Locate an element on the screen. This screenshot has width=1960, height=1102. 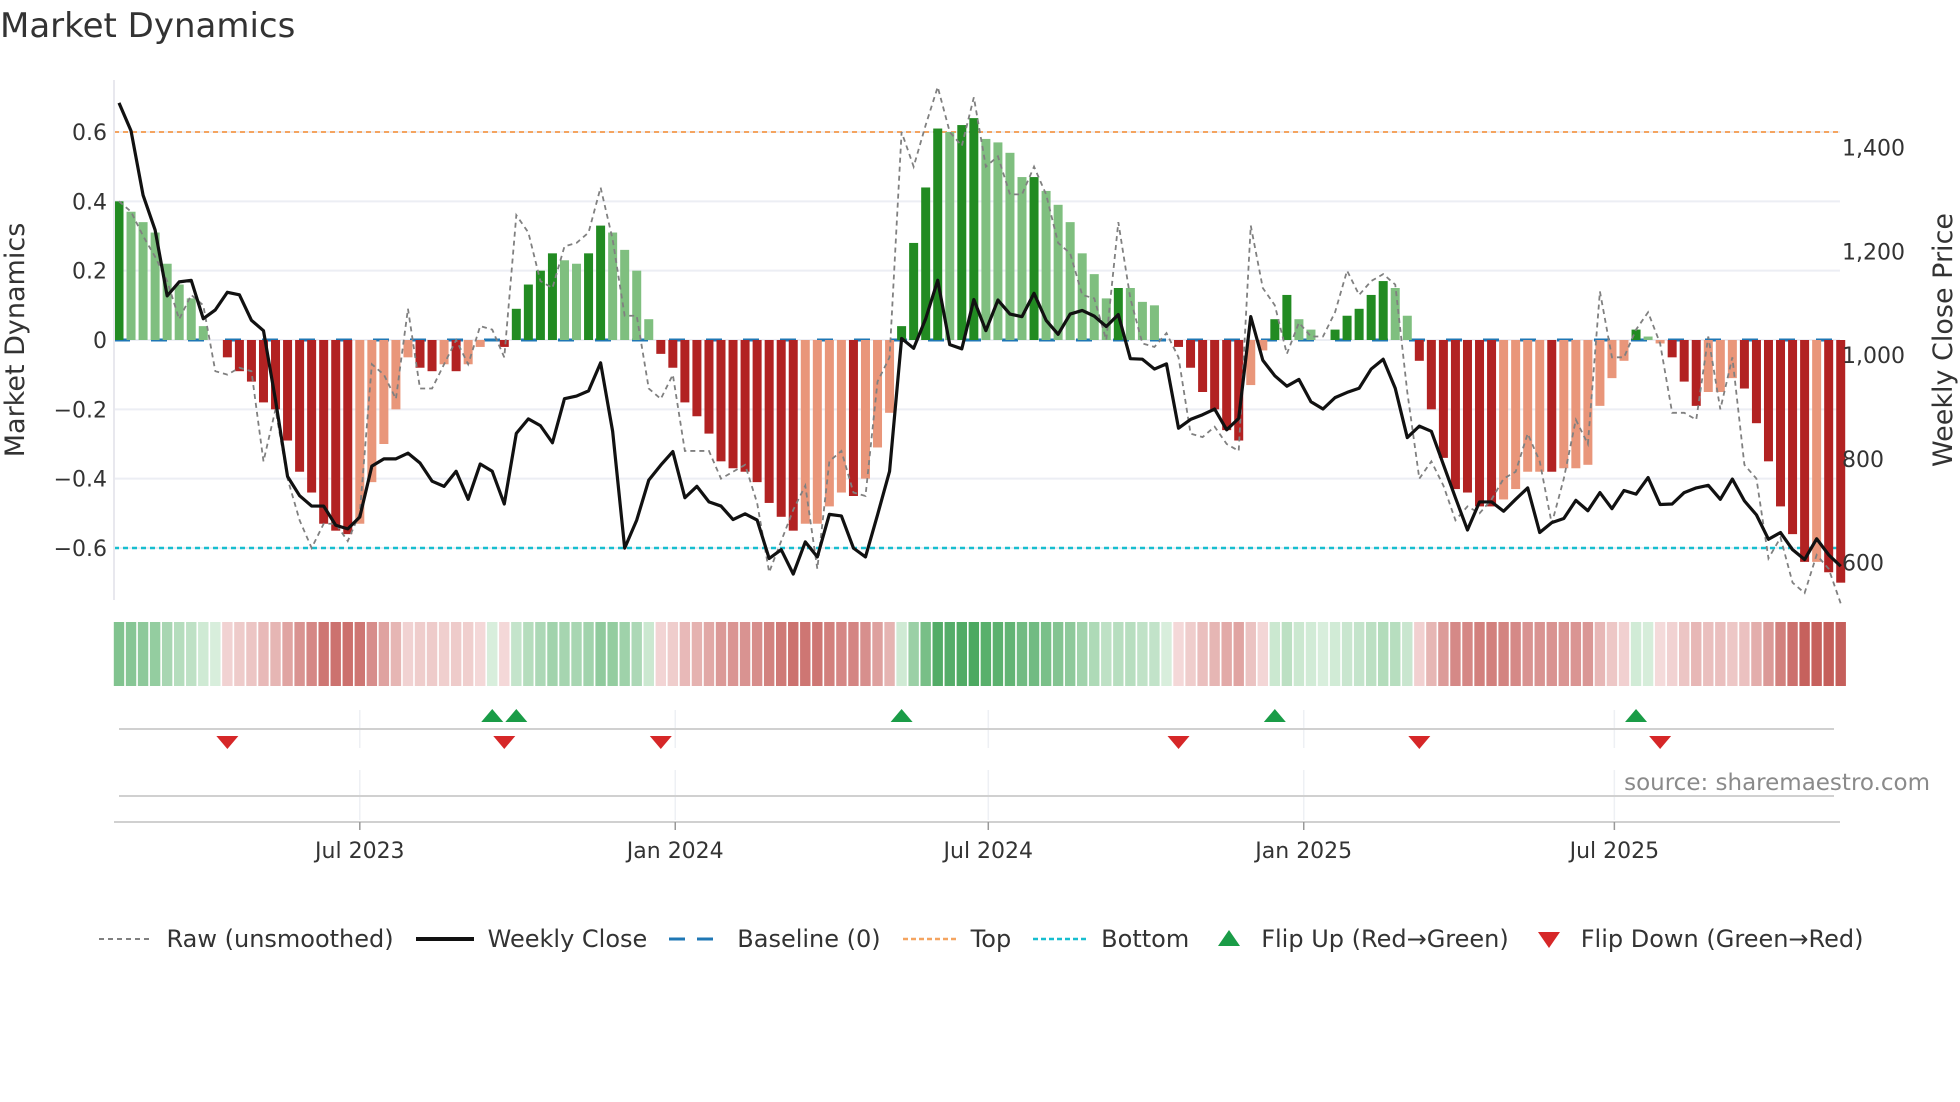
legend-item-flip-up: Flip Up (Red→Green) is located at coordinates (1359, 939).